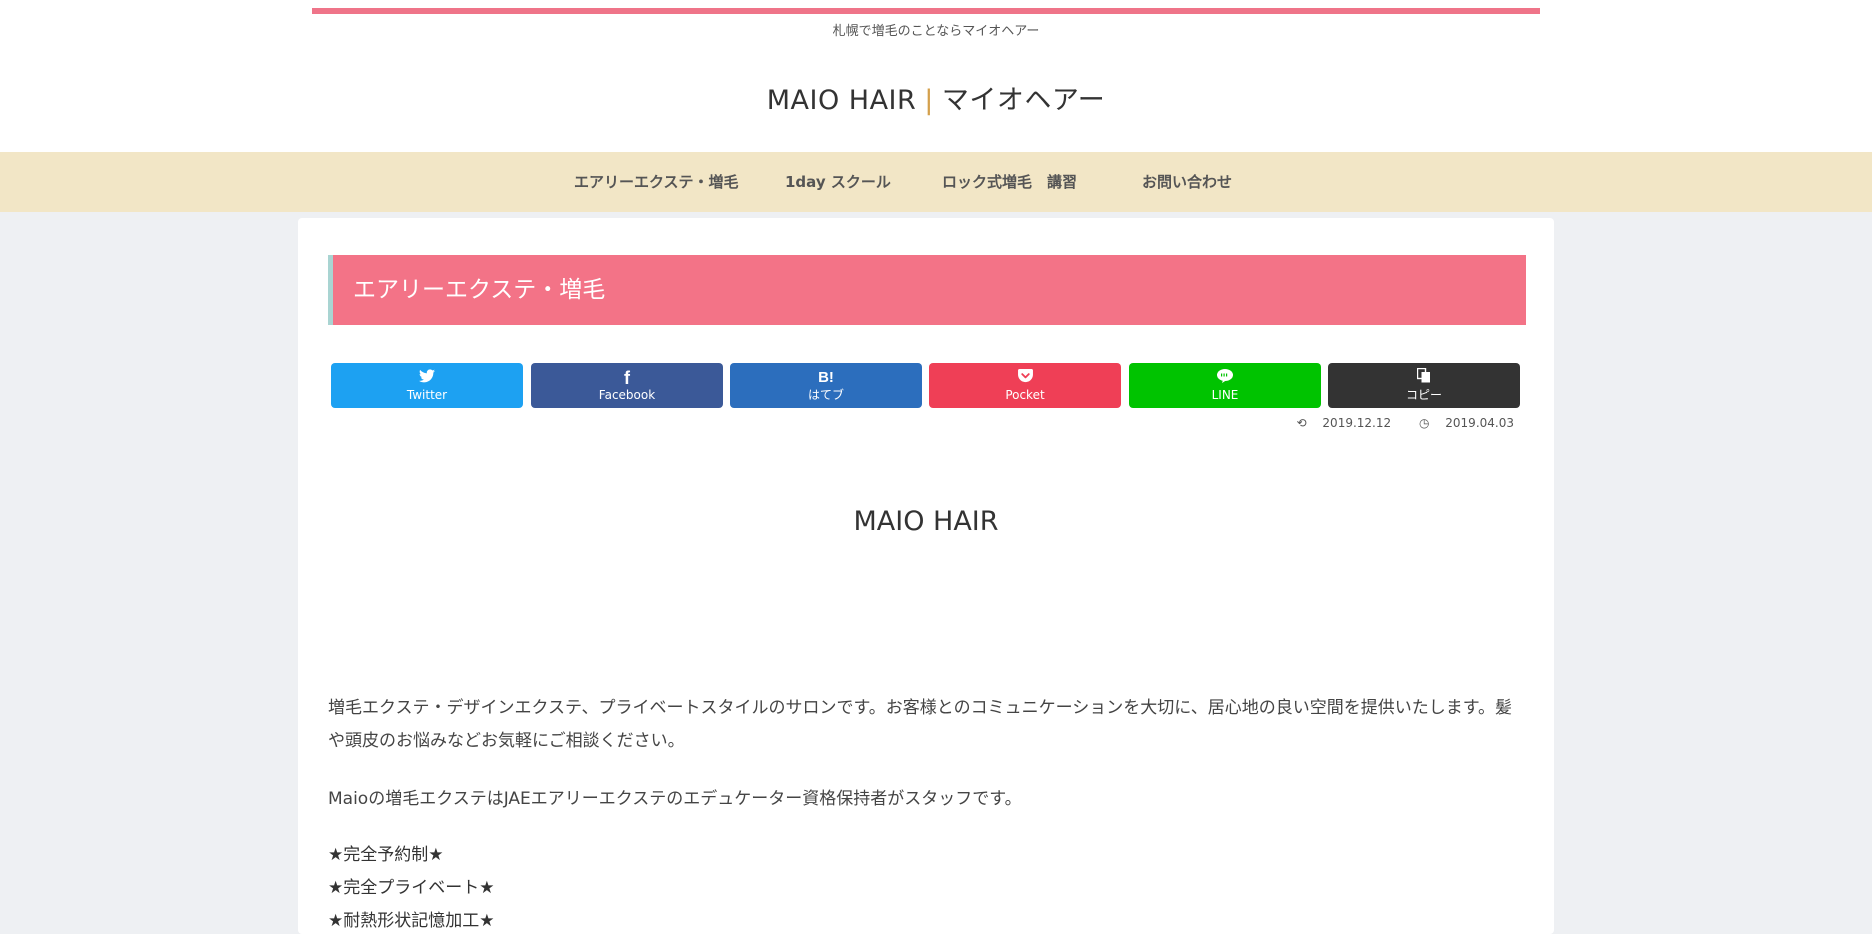 This screenshot has width=1872, height=934. I want to click on share-copy-button: コピー, so click(1424, 385).